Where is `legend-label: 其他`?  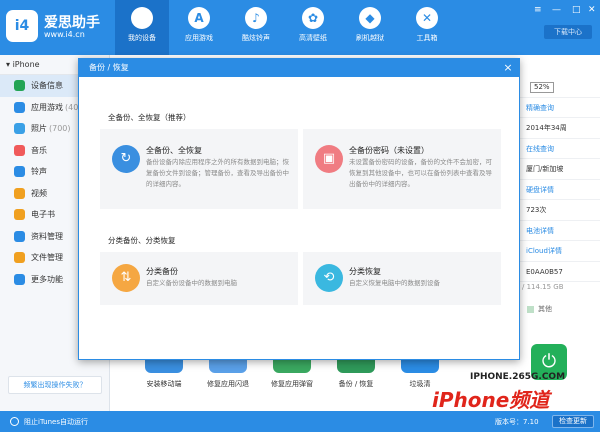
legend-label: 其他 is located at coordinates (545, 309).